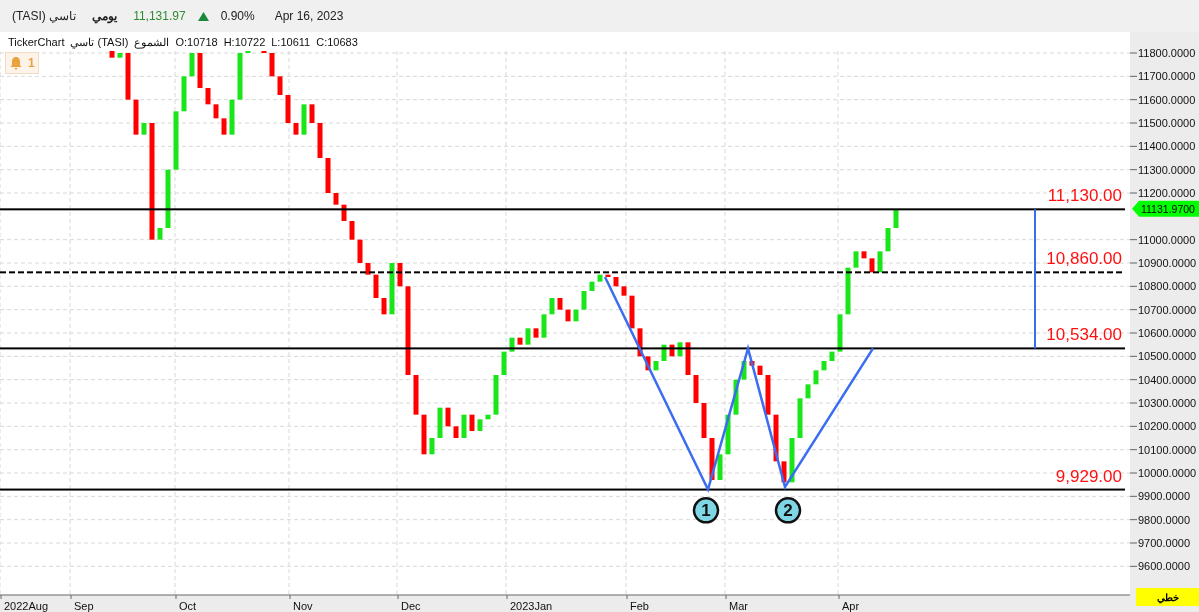  Describe the element at coordinates (36, 42) in the screenshot. I see `source-label: TickerChart` at that location.